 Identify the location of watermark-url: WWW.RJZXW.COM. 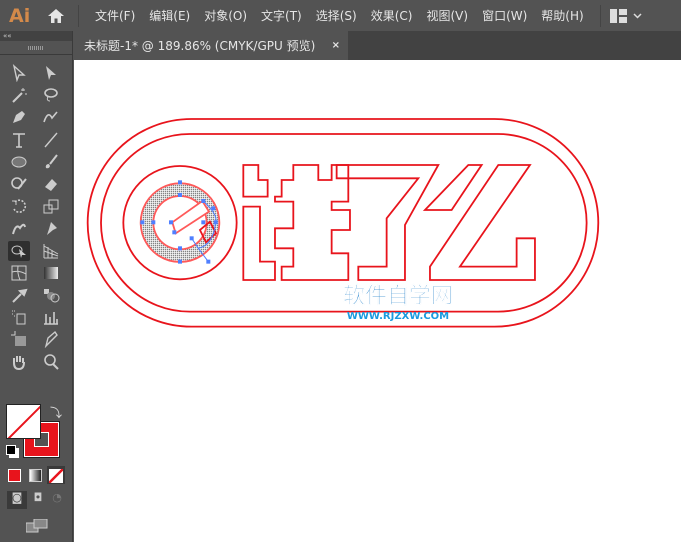
(398, 316).